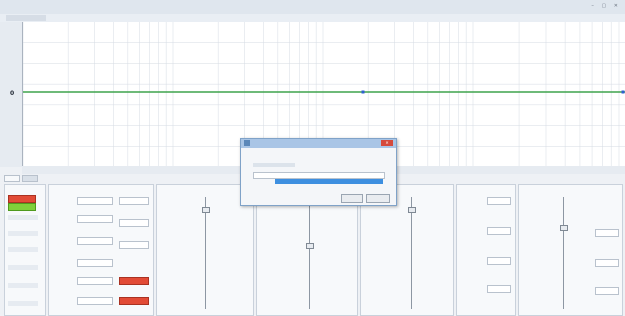 The height and width of the screenshot is (316, 625). I want to click on menu-bar, so click(312, 18).